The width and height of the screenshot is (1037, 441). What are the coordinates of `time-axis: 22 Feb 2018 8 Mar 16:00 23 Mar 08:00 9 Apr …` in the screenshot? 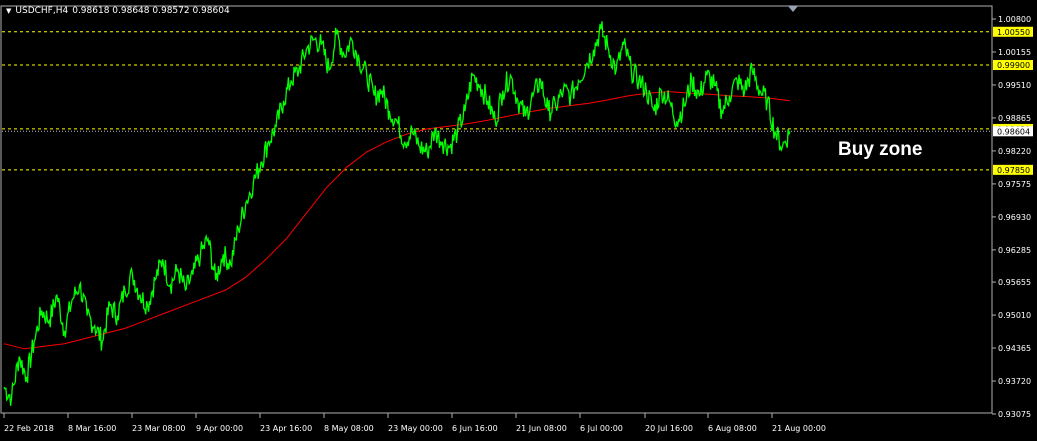 It's located at (414, 423).